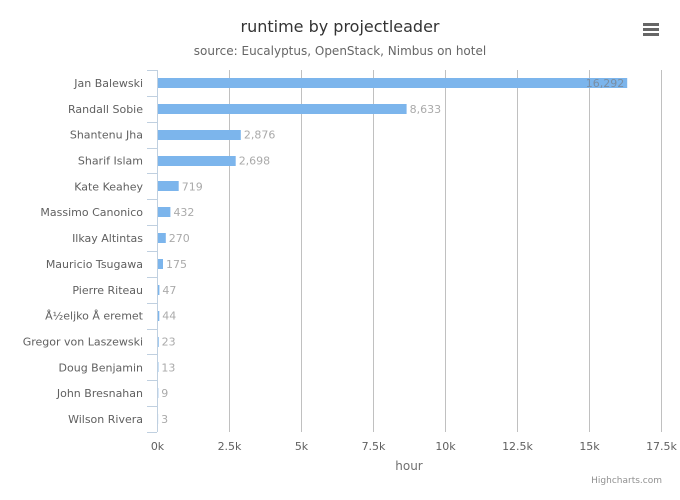  I want to click on data-label: 2,698, so click(255, 161).